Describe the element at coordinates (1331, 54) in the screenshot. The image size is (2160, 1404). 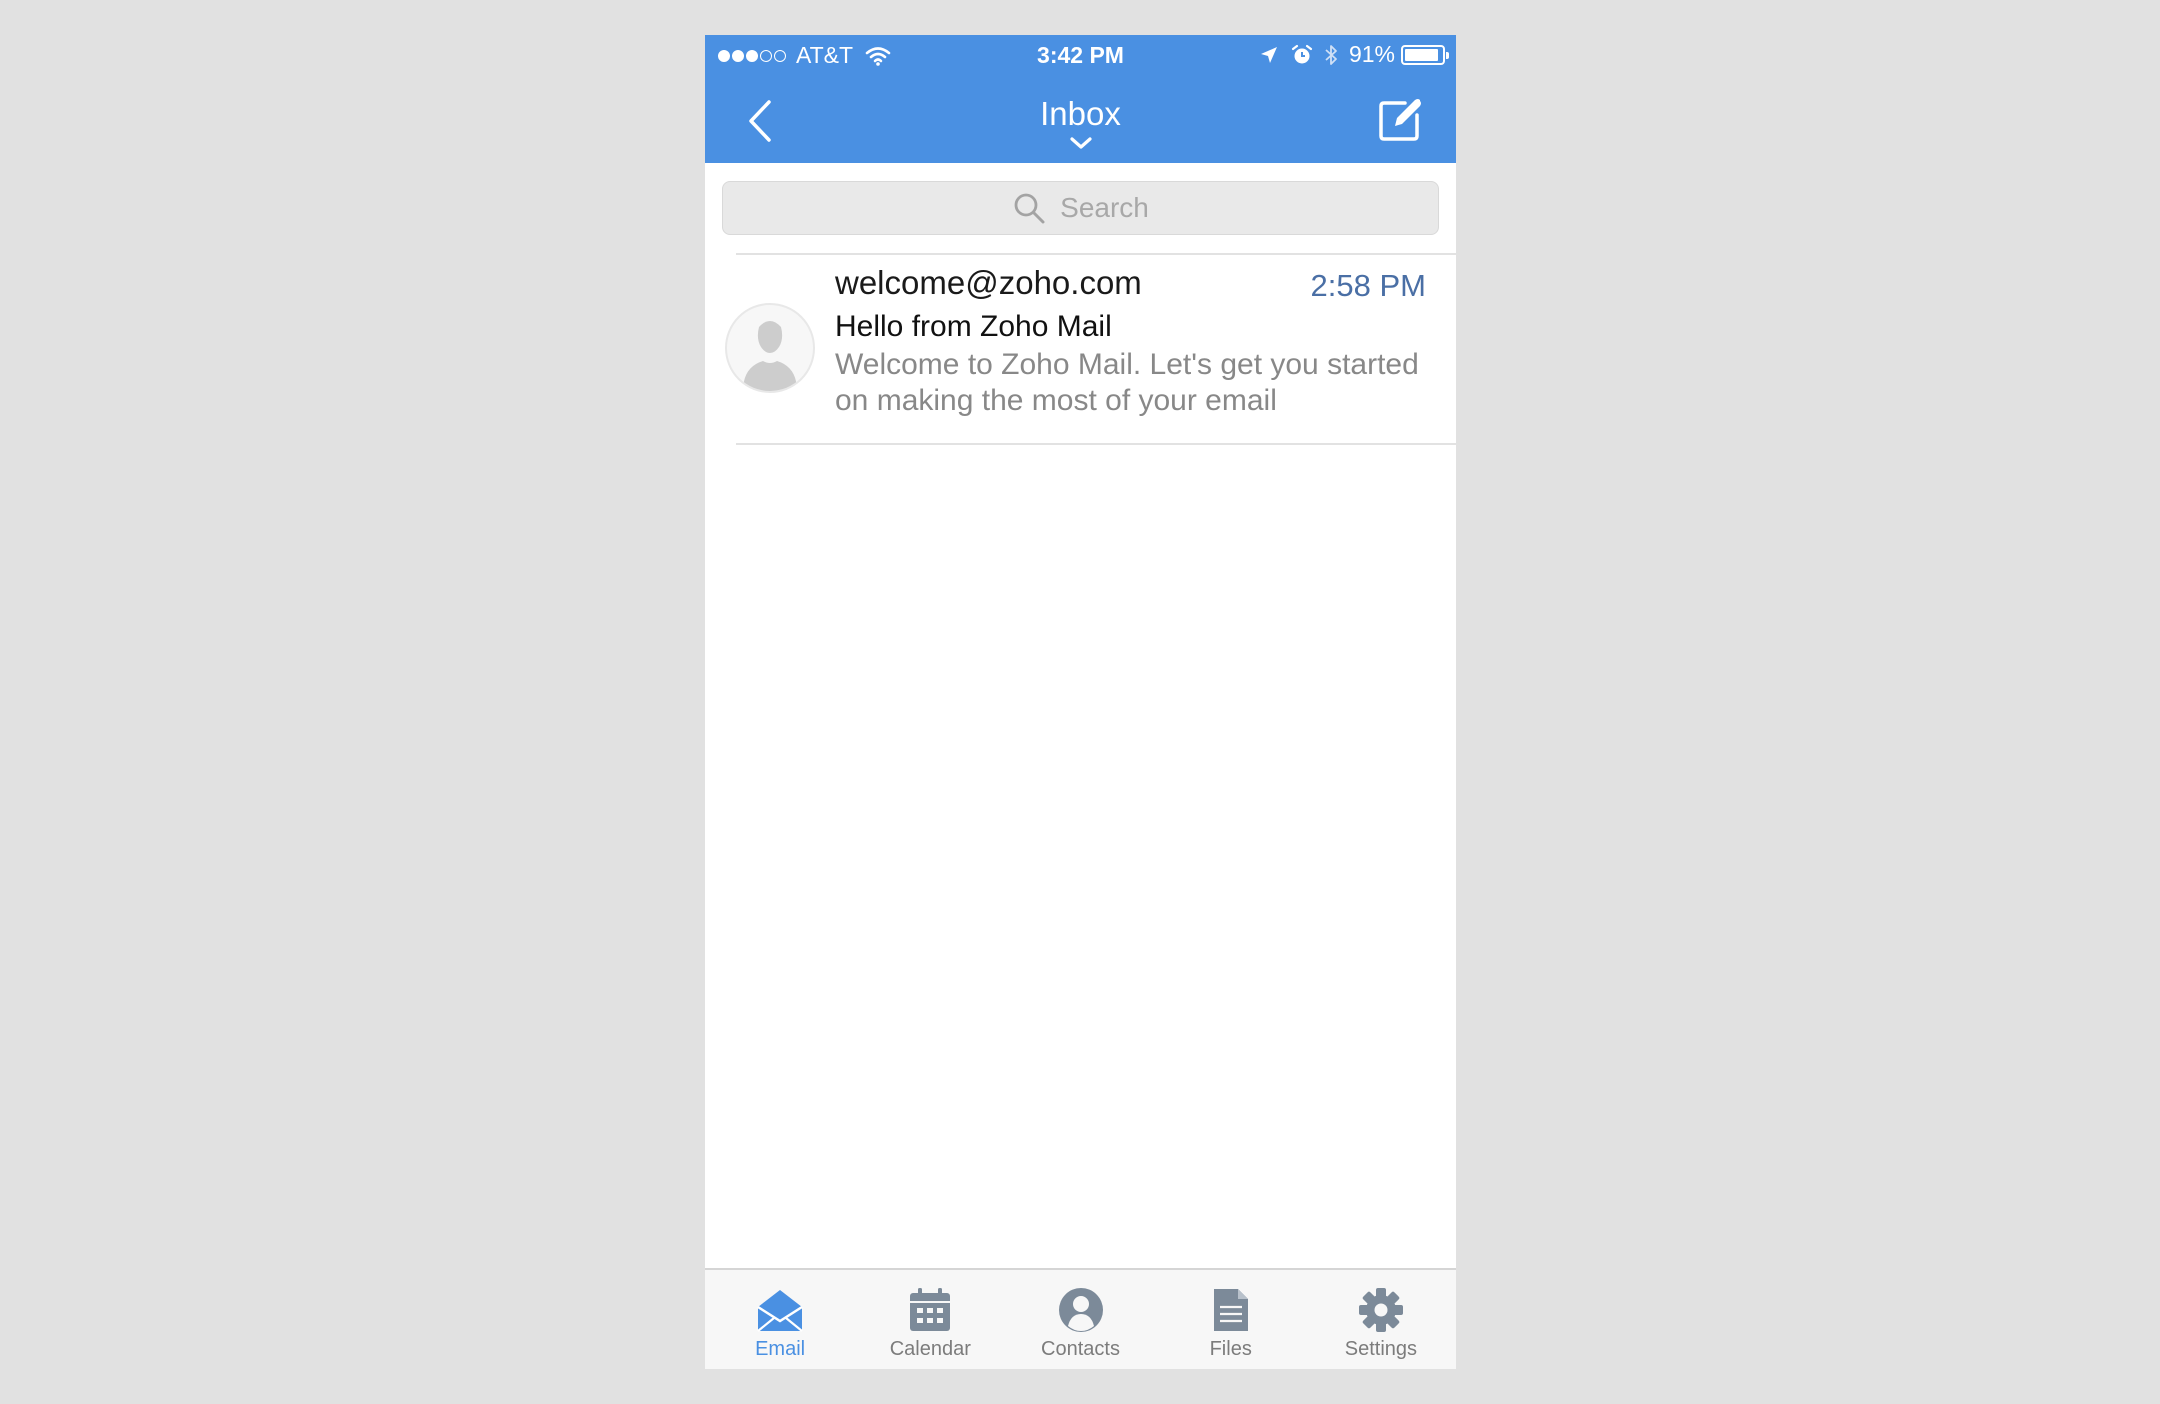
I see `bluetooth-icon` at that location.